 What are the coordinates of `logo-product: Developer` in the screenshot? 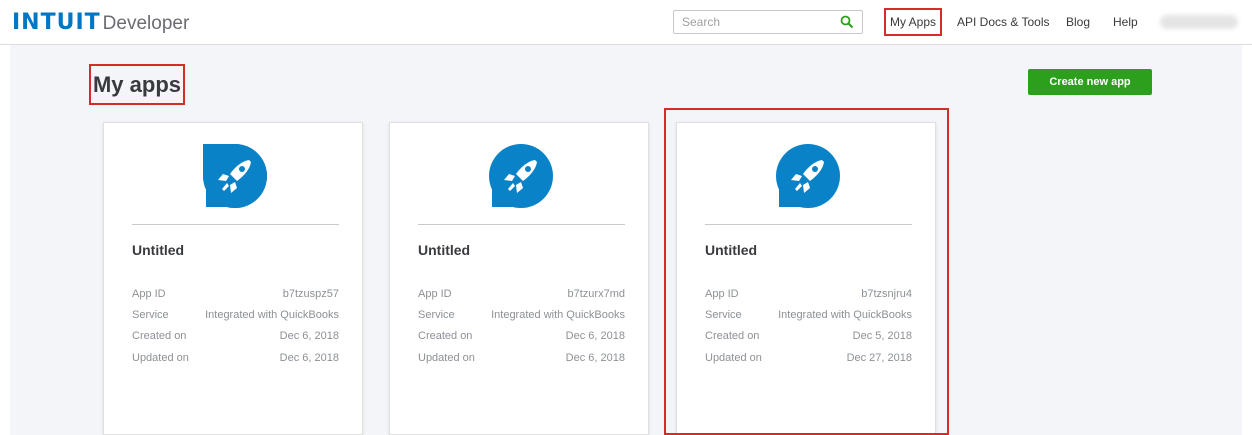 It's located at (146, 23).